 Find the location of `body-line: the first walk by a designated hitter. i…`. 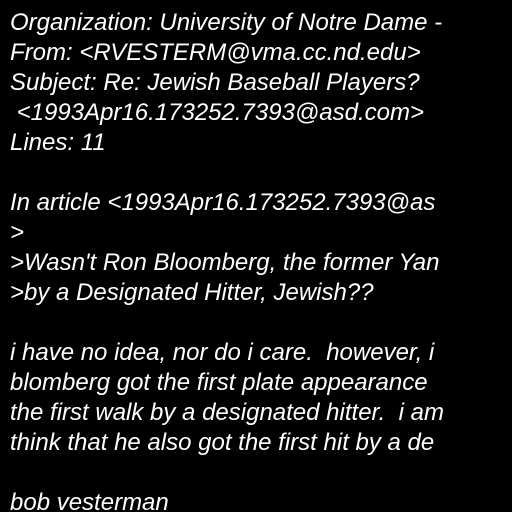

body-line: the first walk by a designated hitter. i… is located at coordinates (227, 412).